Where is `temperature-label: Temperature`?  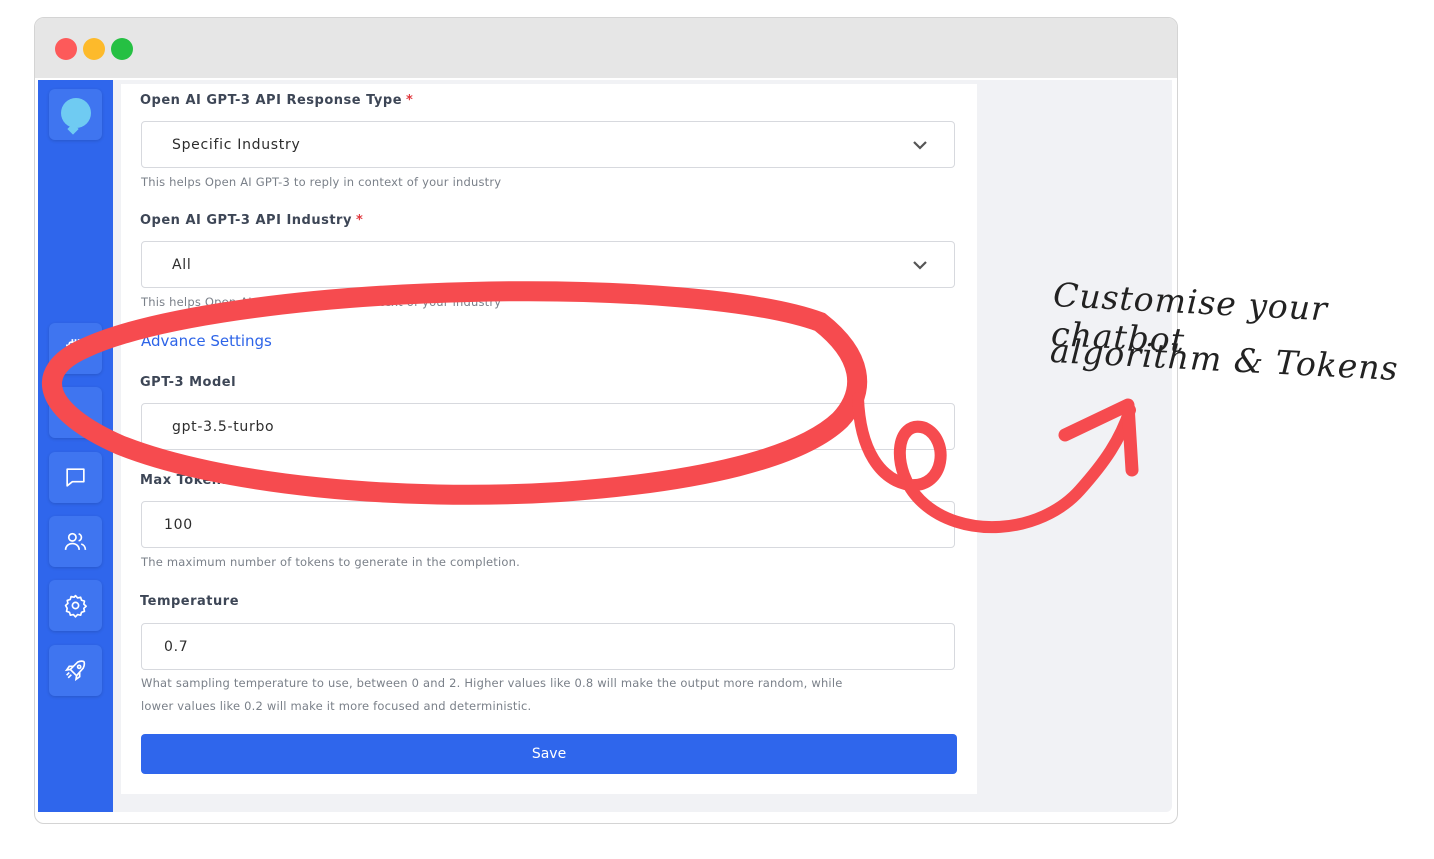 temperature-label: Temperature is located at coordinates (190, 601).